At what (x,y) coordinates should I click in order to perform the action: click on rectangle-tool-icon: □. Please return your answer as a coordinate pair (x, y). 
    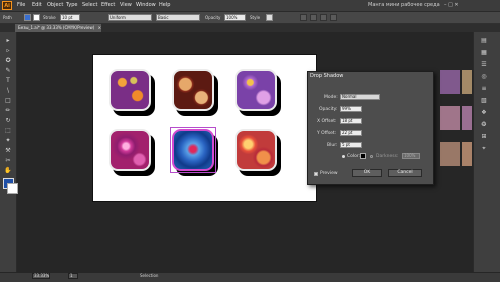
    Looking at the image, I should click on (8, 100).